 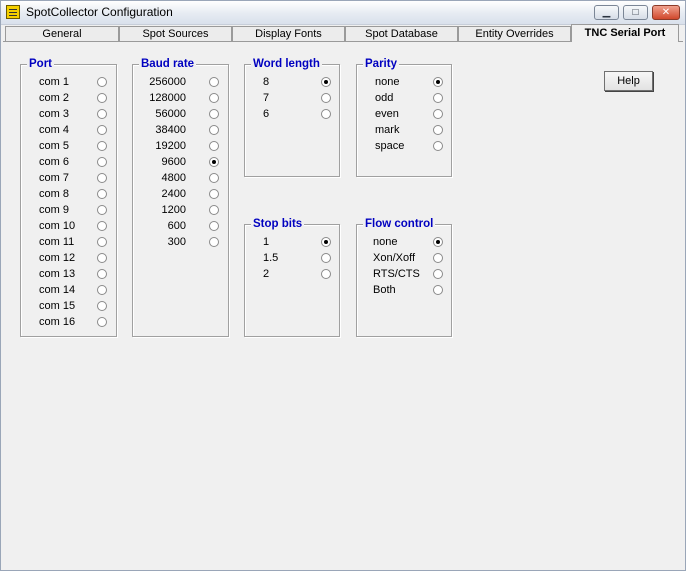 I want to click on baud-rate-option: 300, so click(x=180, y=242).